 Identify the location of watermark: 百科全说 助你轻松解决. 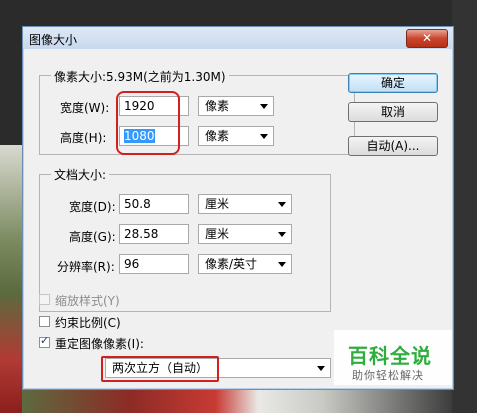
(393, 357).